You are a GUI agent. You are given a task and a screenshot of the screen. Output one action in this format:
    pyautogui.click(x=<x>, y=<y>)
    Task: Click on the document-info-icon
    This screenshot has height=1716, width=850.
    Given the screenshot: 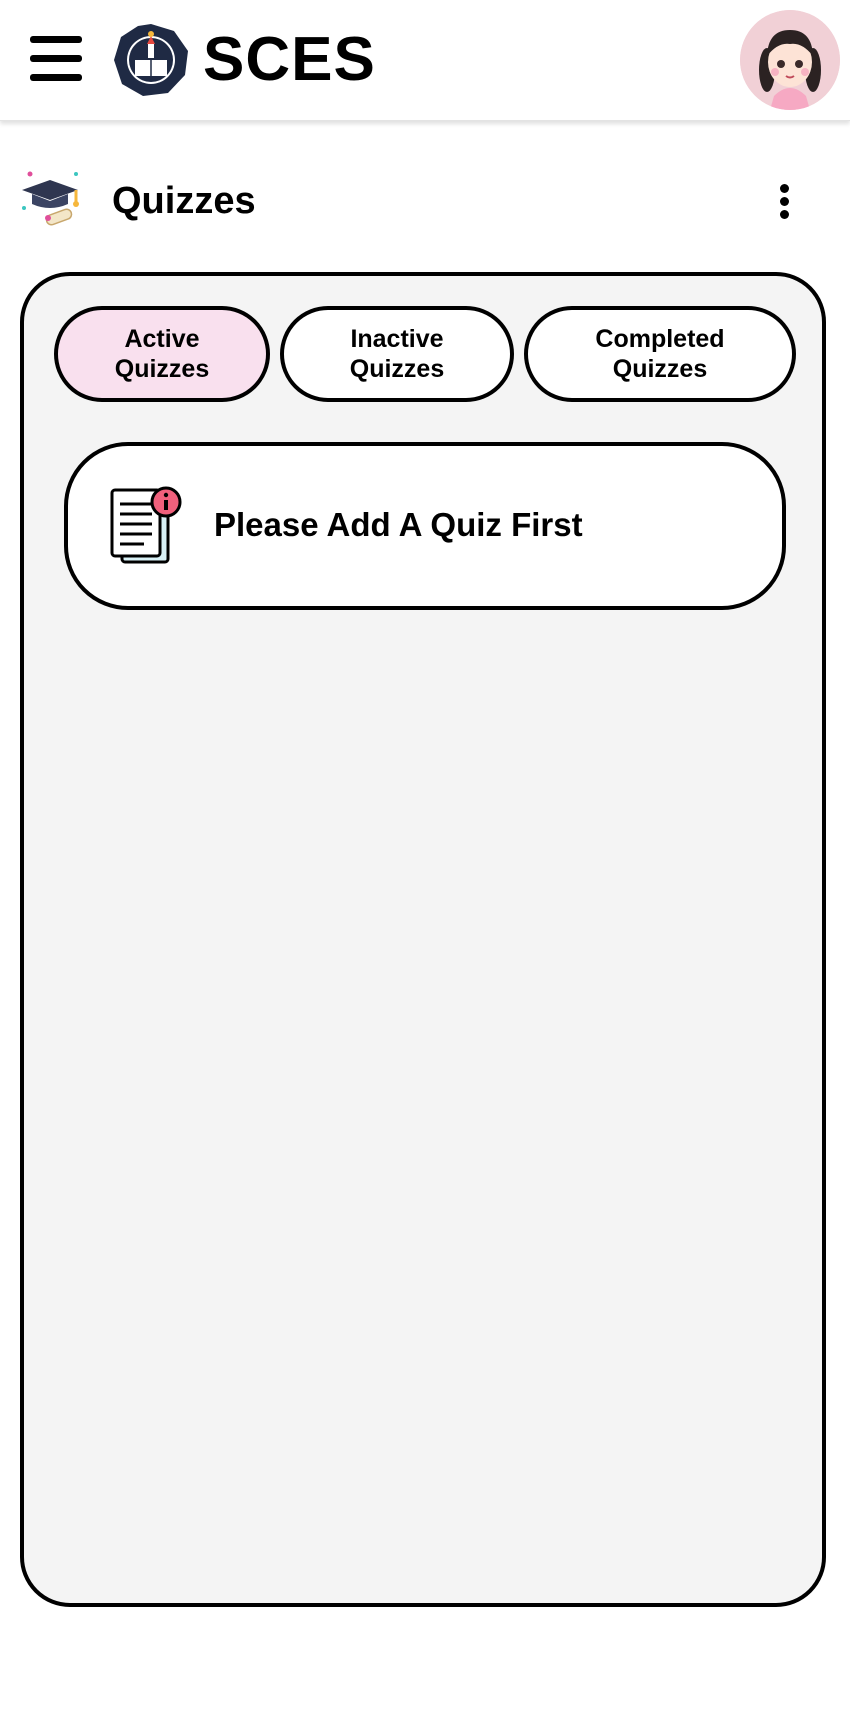 What is the action you would take?
    pyautogui.click(x=146, y=527)
    